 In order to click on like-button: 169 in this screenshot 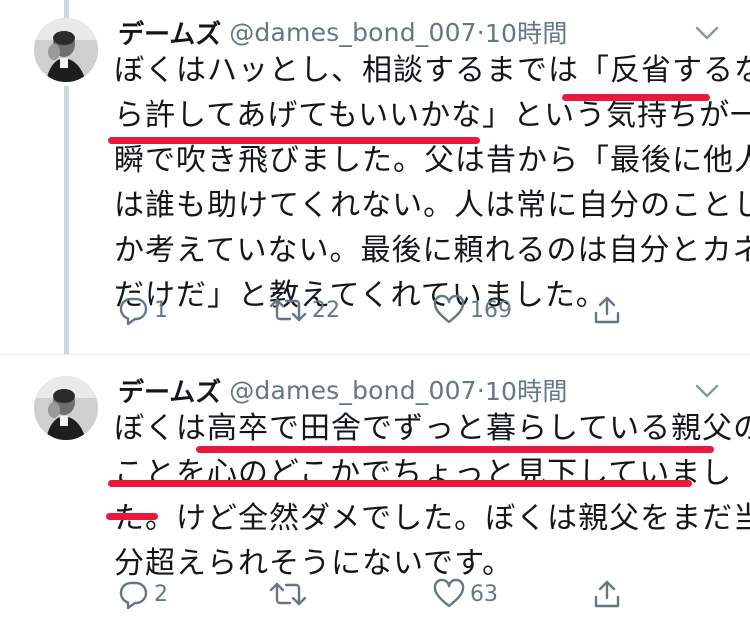, I will do `click(472, 310)`.